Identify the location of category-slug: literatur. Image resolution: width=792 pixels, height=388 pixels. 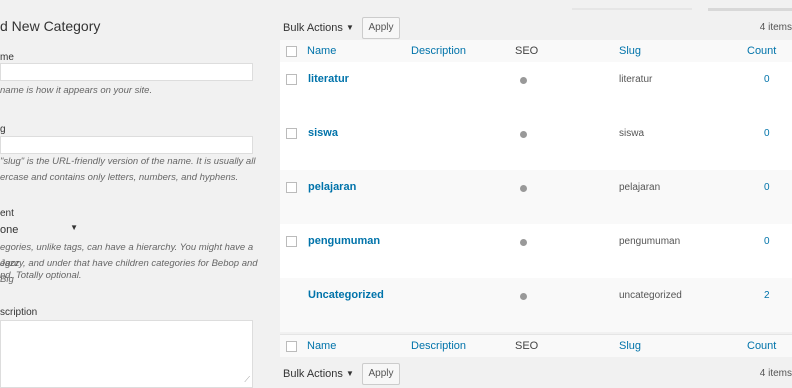
(636, 79).